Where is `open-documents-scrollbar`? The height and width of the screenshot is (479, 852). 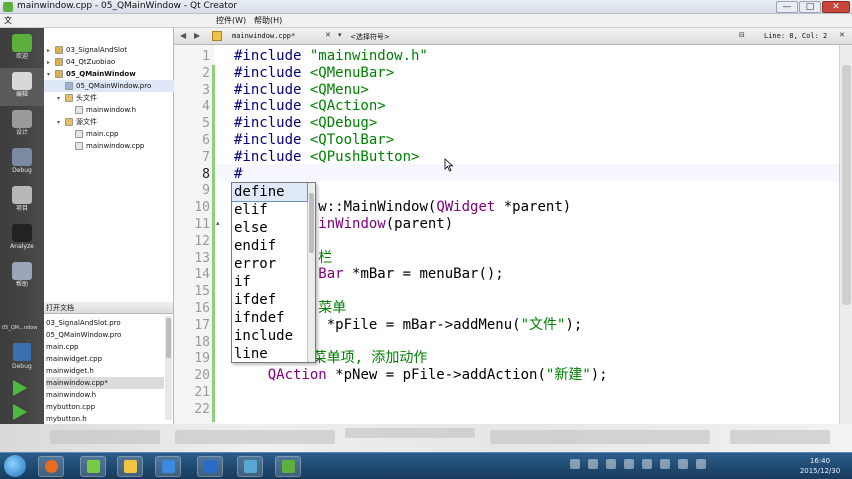
open-documents-scrollbar is located at coordinates (168, 368).